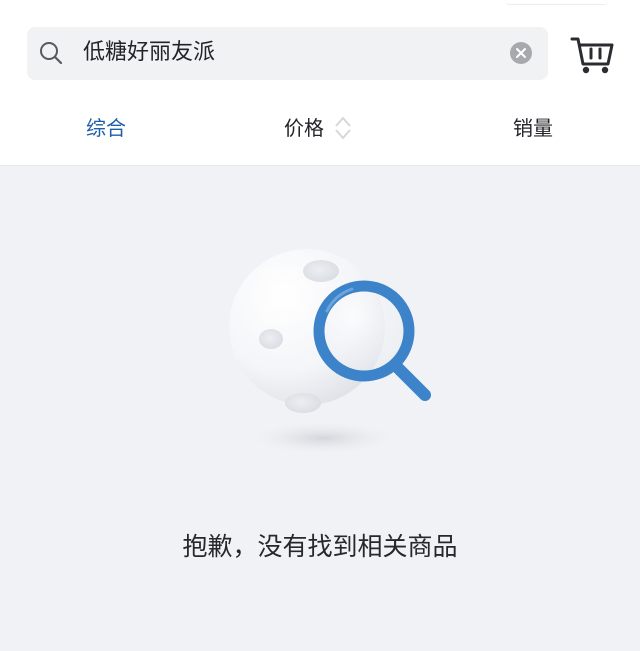 This screenshot has height=651, width=640. What do you see at coordinates (557, 2) in the screenshot?
I see `top-edge-decoration` at bounding box center [557, 2].